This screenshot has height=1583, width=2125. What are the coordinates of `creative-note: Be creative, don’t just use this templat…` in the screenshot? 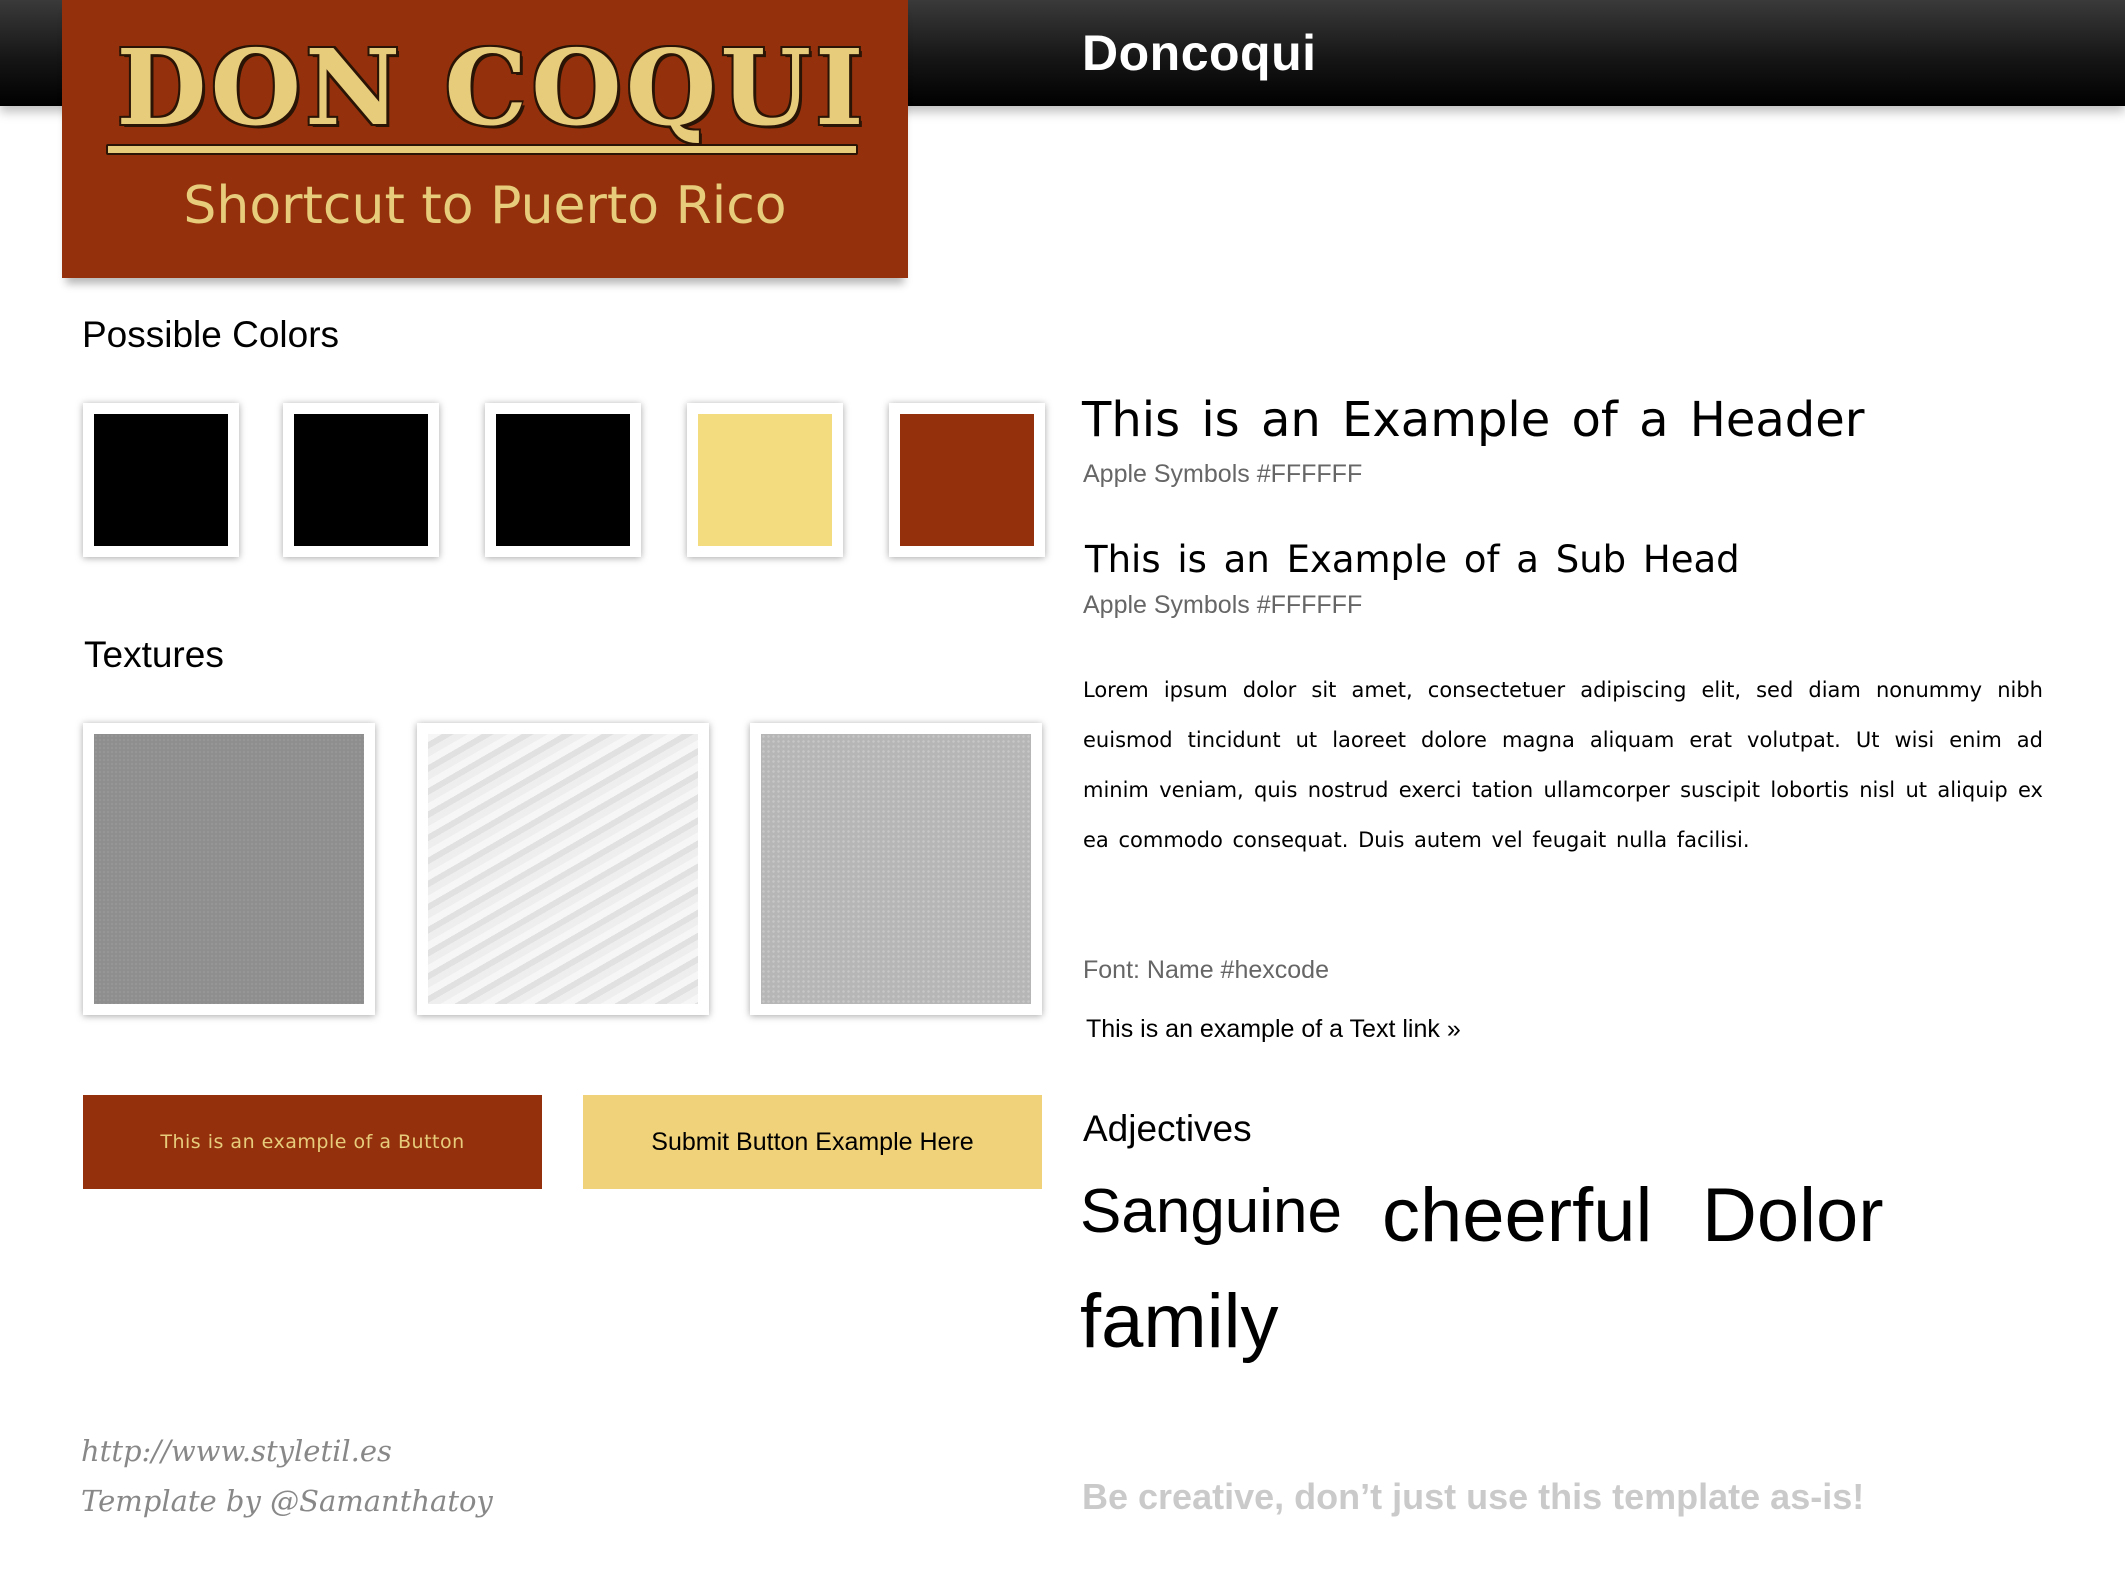 It's located at (1473, 1496).